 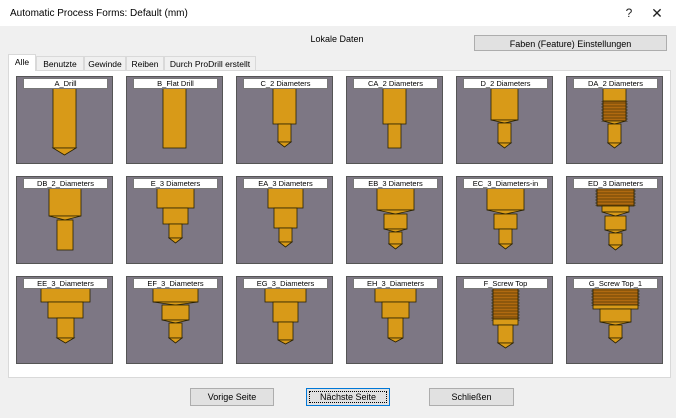 I want to click on form-tile: ED_3 Diameters, so click(x=614, y=220).